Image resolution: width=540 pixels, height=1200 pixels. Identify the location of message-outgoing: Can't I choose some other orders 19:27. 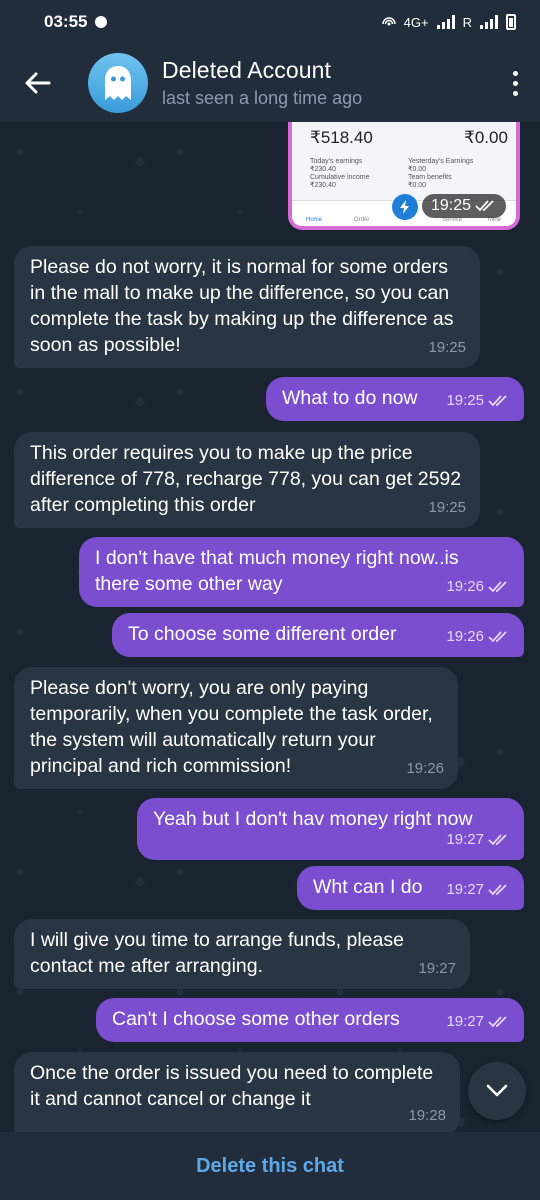
(310, 1020).